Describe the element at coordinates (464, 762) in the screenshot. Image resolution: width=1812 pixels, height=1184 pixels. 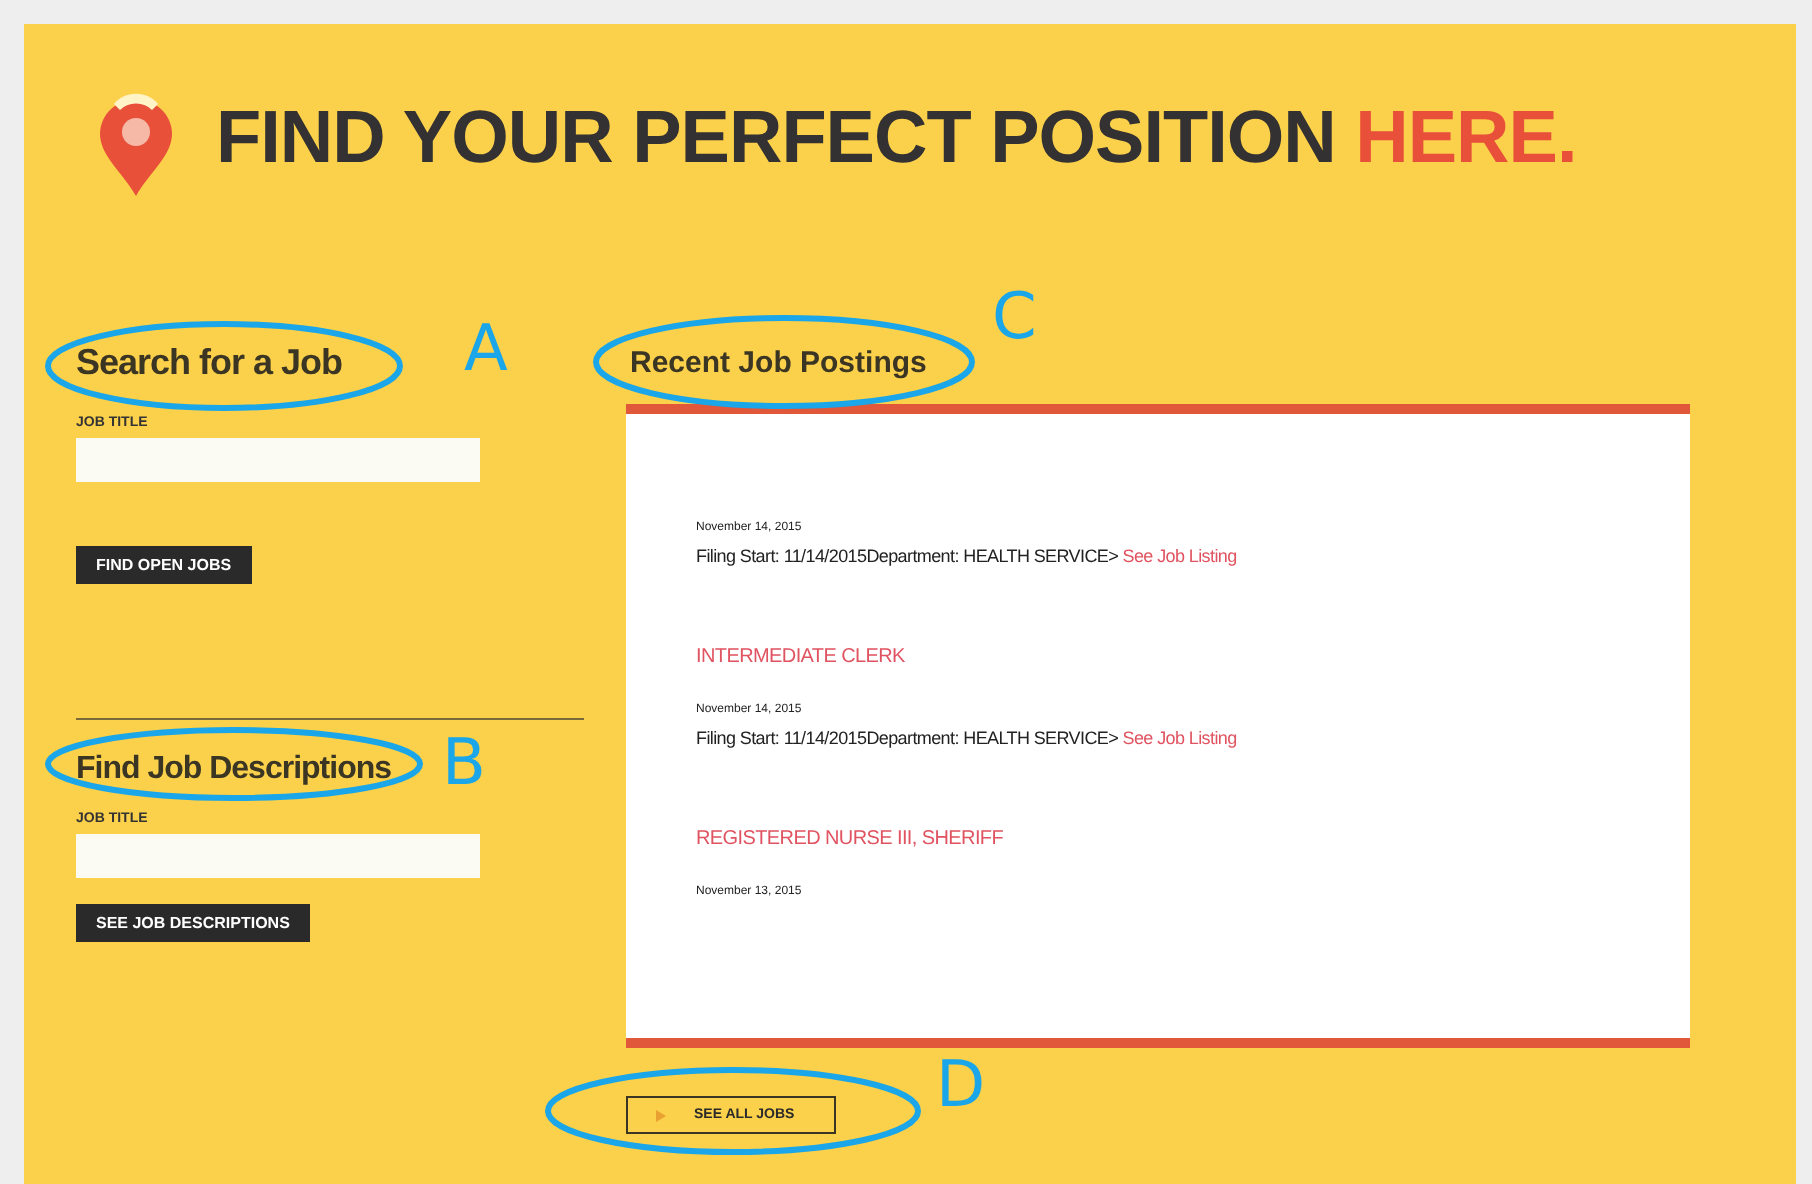
I see `annotation-letter: B` at that location.